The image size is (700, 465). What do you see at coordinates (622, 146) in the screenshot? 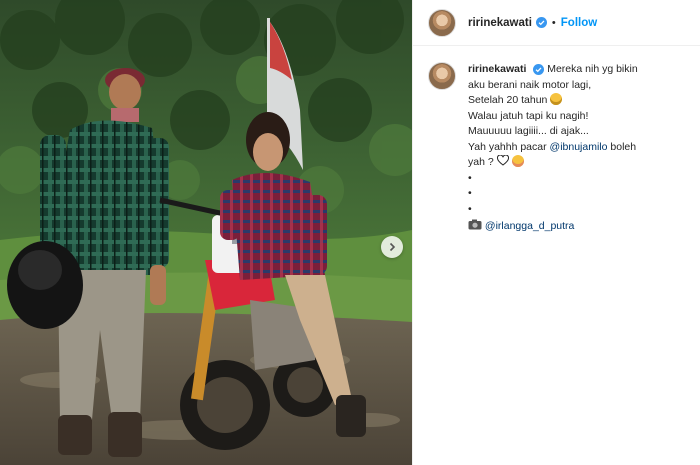
I see `caption-text-suffix: boleh` at bounding box center [622, 146].